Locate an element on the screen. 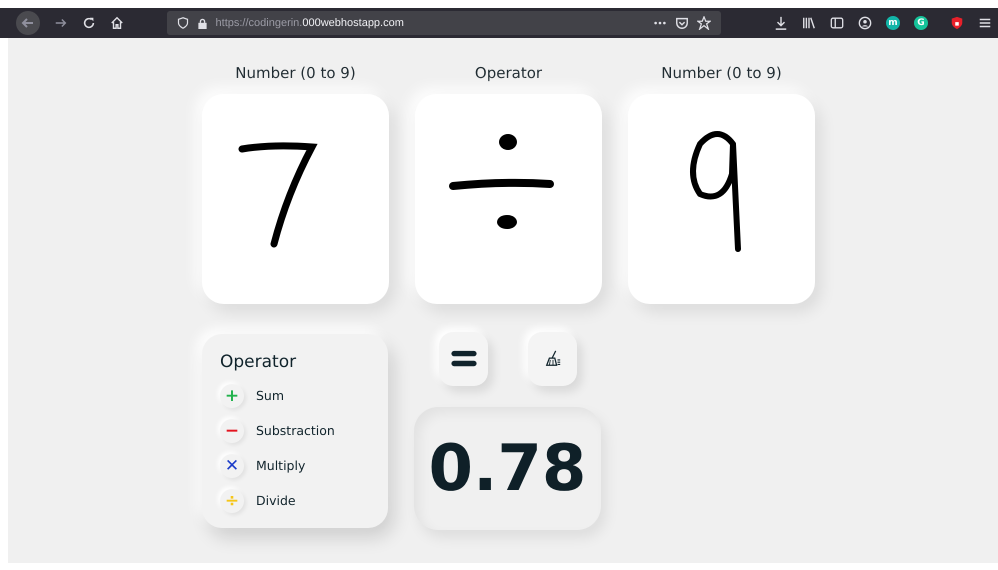 The image size is (998, 570). result-value: 0.78 is located at coordinates (507, 469).